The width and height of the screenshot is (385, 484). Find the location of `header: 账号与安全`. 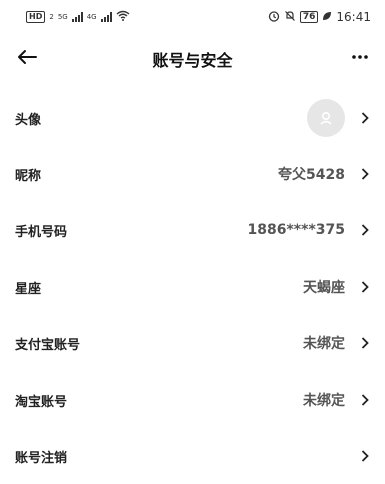

header: 账号与安全 is located at coordinates (192, 59).